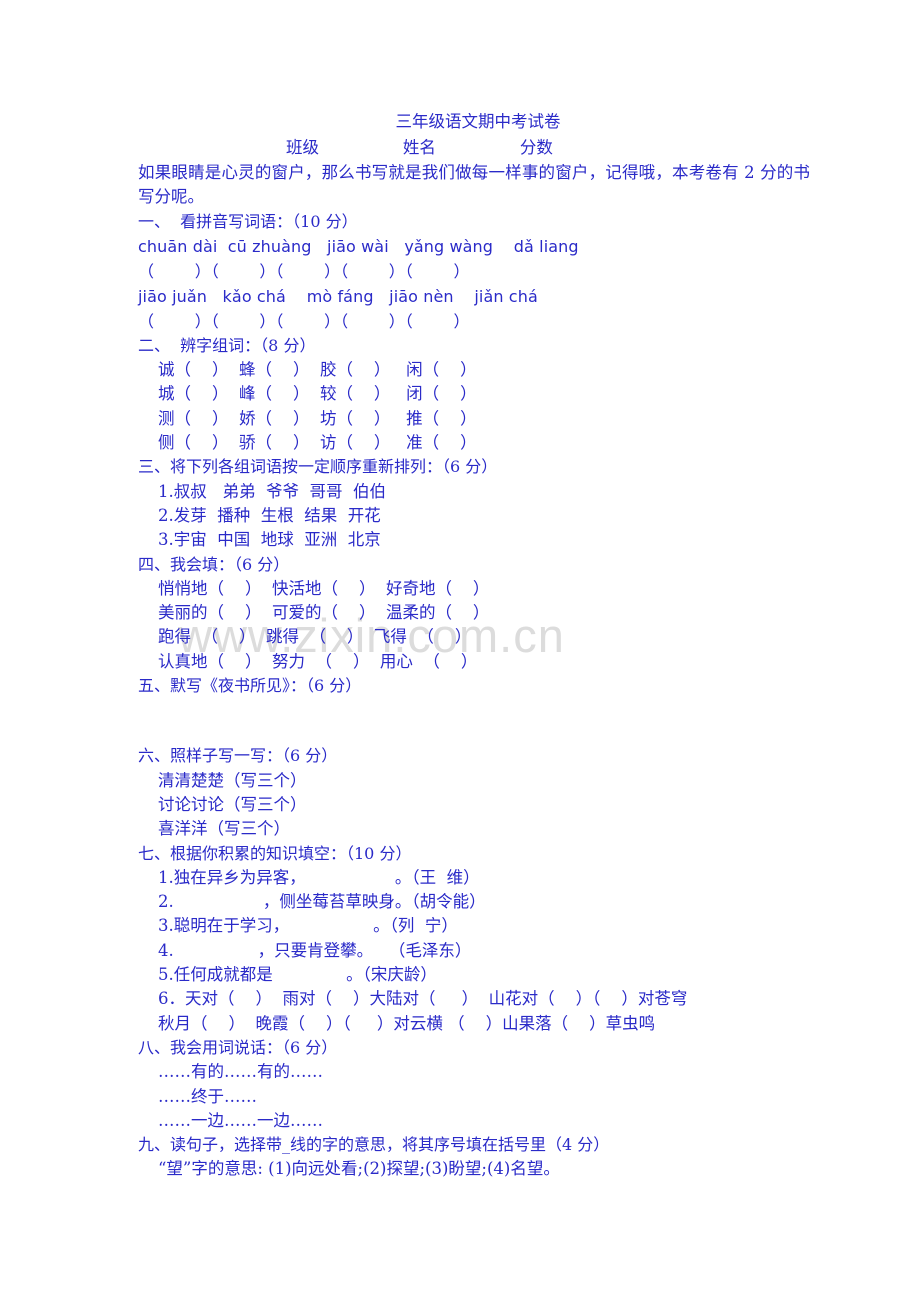  What do you see at coordinates (478, 662) in the screenshot?
I see `section-4-row-4: 认真地（ ） 努力 （ ） 用心 （ ）` at bounding box center [478, 662].